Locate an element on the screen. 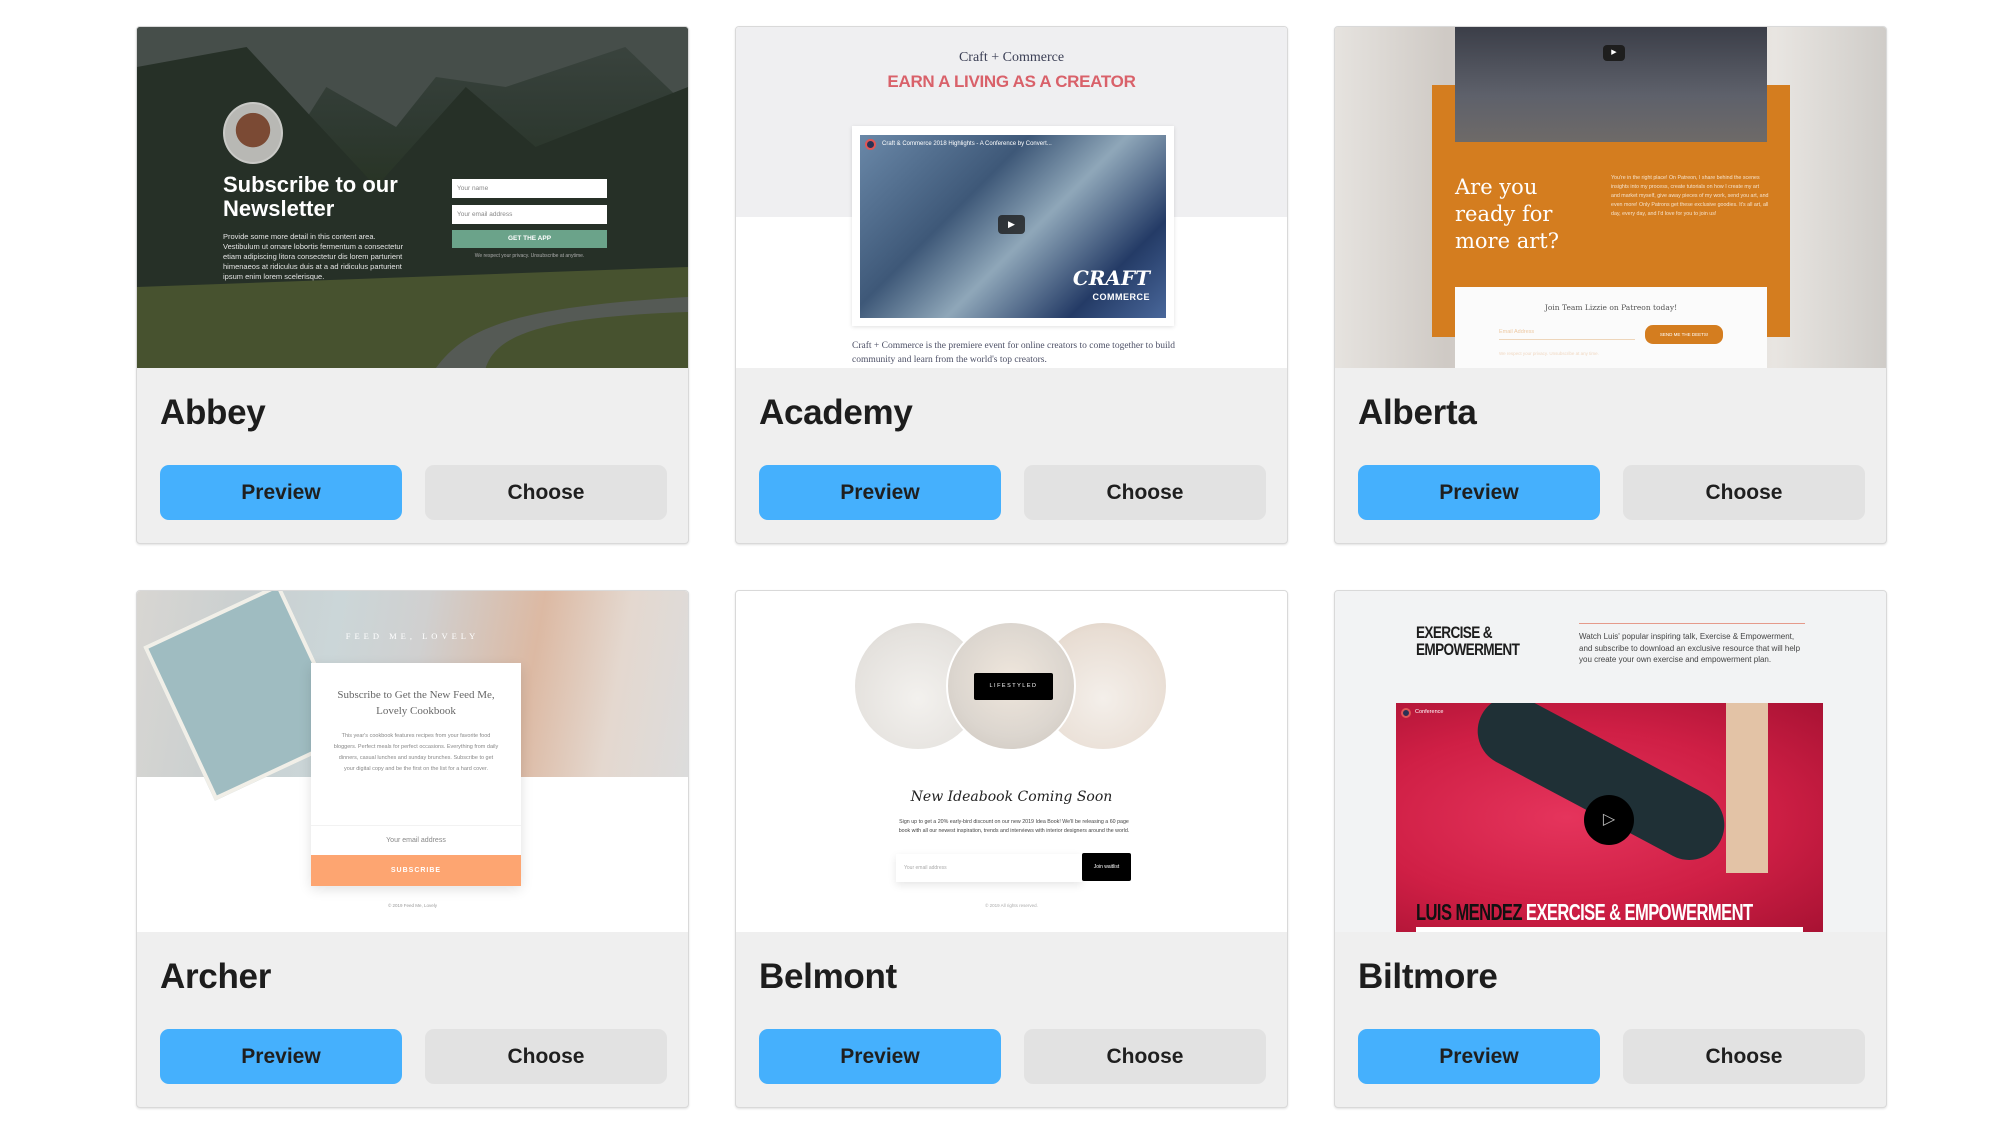  template-name: Biltmore is located at coordinates (1428, 976).